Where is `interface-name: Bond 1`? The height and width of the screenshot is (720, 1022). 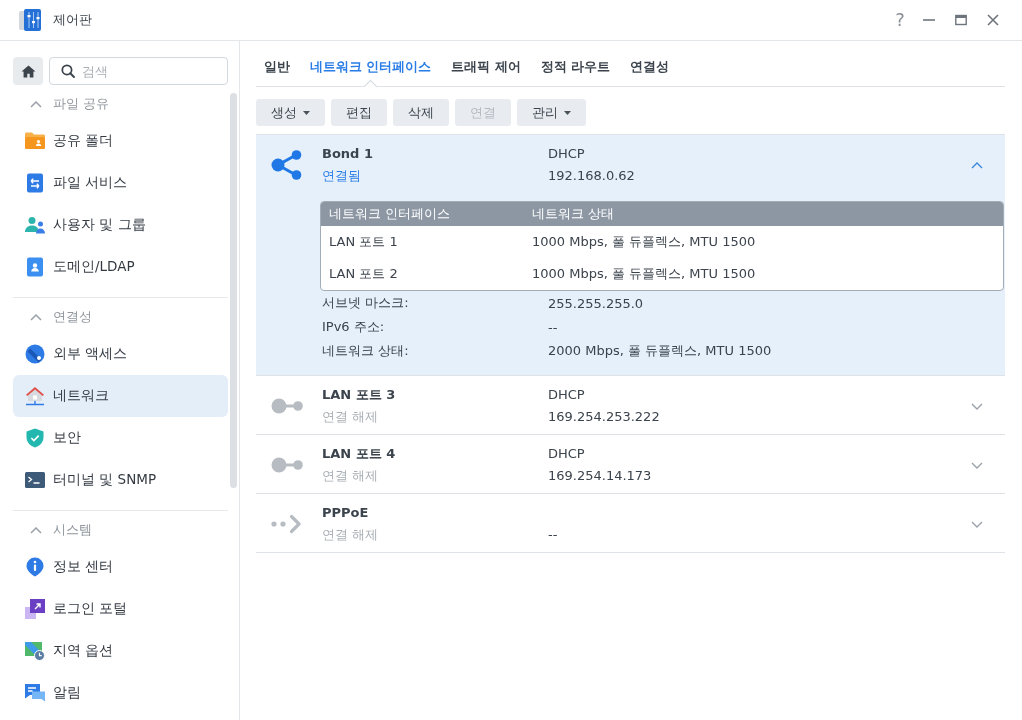 interface-name: Bond 1 is located at coordinates (348, 154).